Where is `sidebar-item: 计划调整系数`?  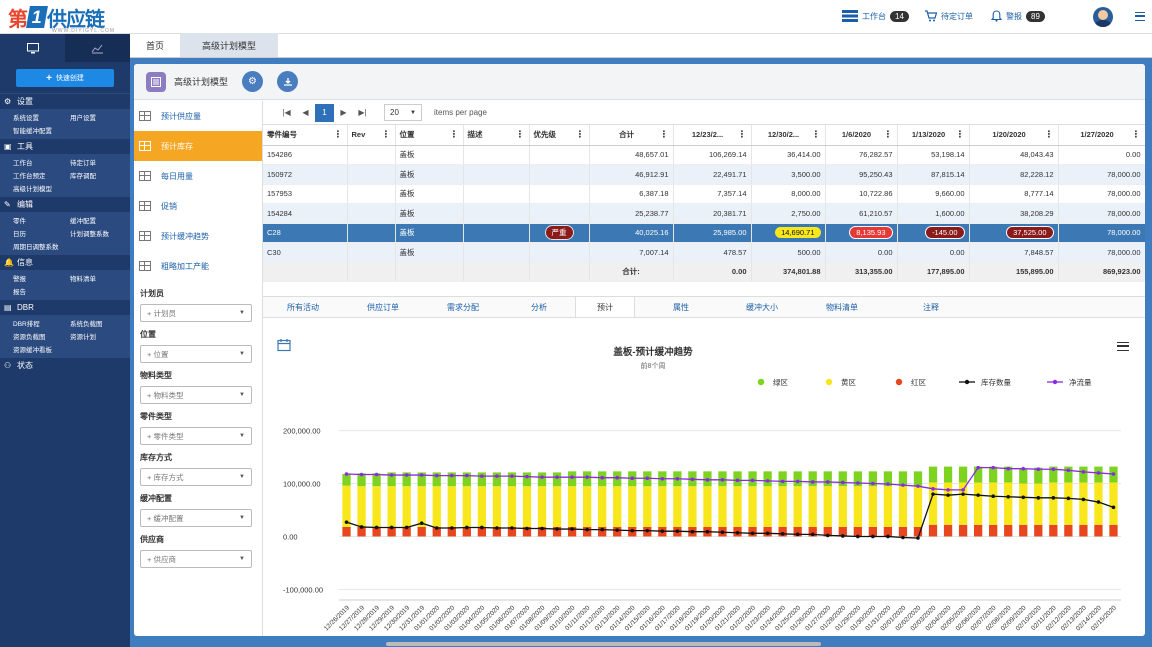 sidebar-item: 计划调整系数 is located at coordinates (85, 233).